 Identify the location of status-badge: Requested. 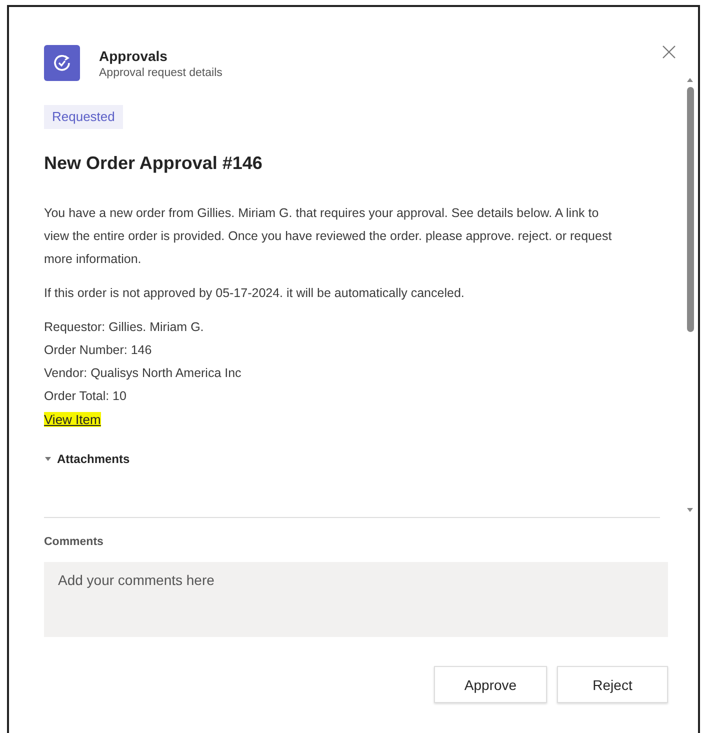
(83, 117).